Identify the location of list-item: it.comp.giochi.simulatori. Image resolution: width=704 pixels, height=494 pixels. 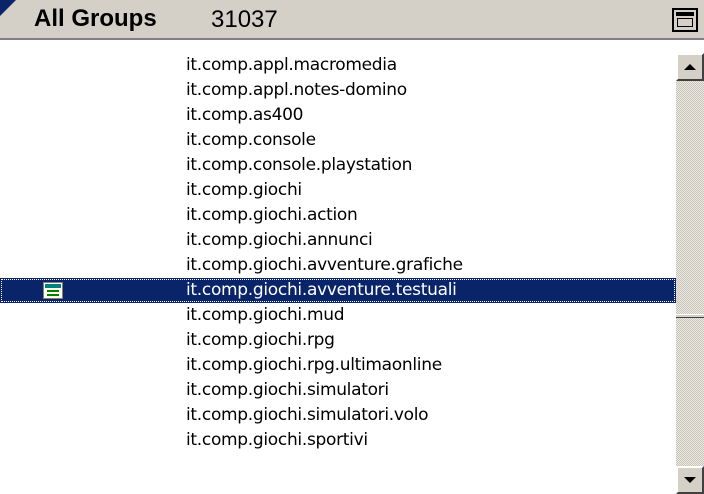
(338, 390).